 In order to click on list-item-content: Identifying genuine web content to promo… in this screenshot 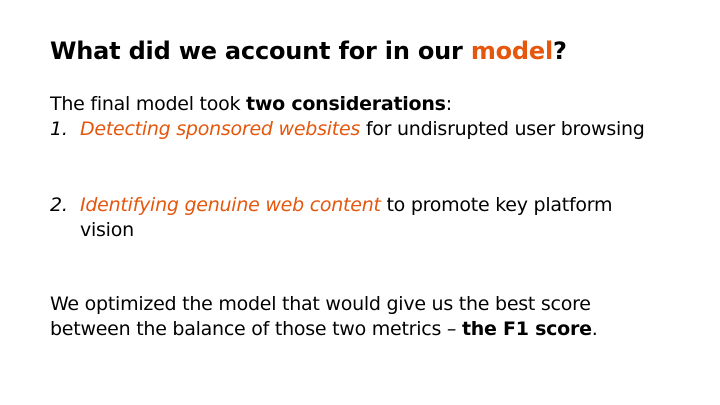, I will do `click(375, 218)`.